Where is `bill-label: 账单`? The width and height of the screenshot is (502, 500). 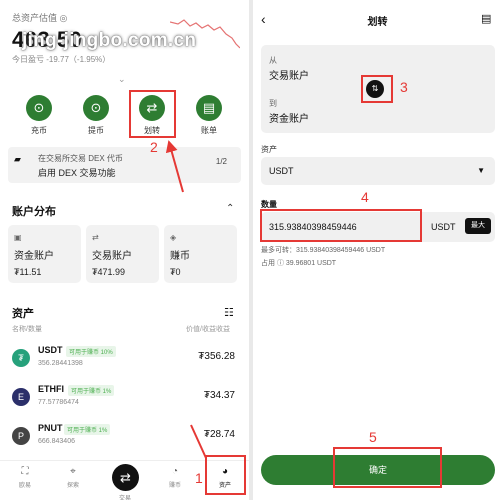 bill-label: 账单 is located at coordinates (209, 130).